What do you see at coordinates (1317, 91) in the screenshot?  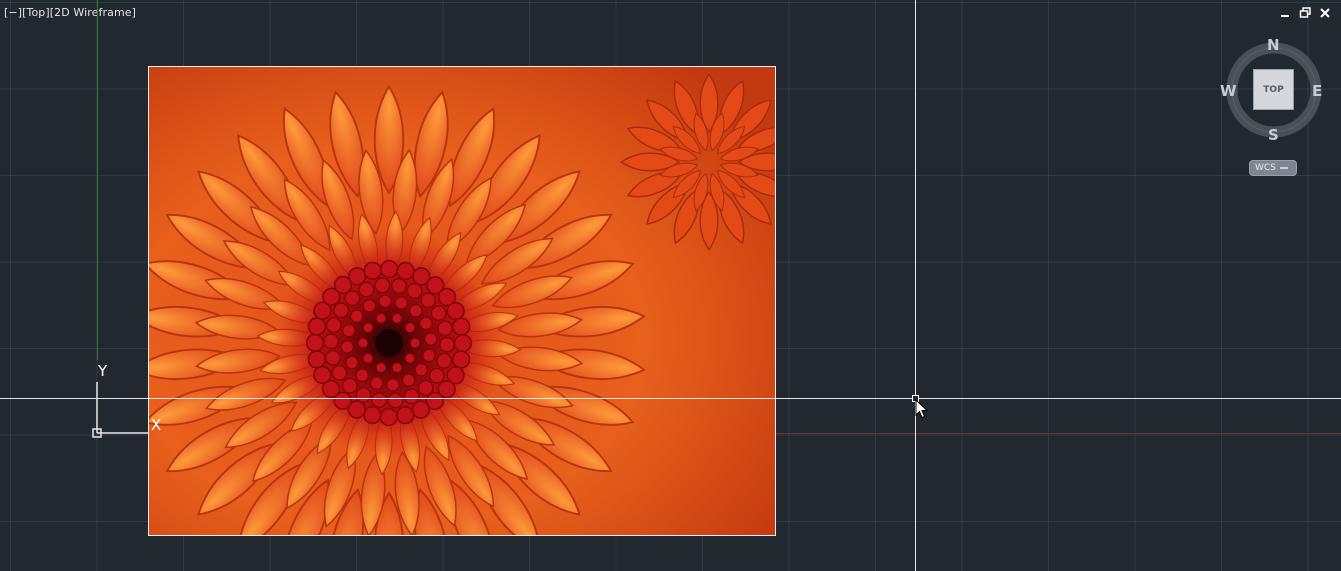 I see `compass-east: E` at bounding box center [1317, 91].